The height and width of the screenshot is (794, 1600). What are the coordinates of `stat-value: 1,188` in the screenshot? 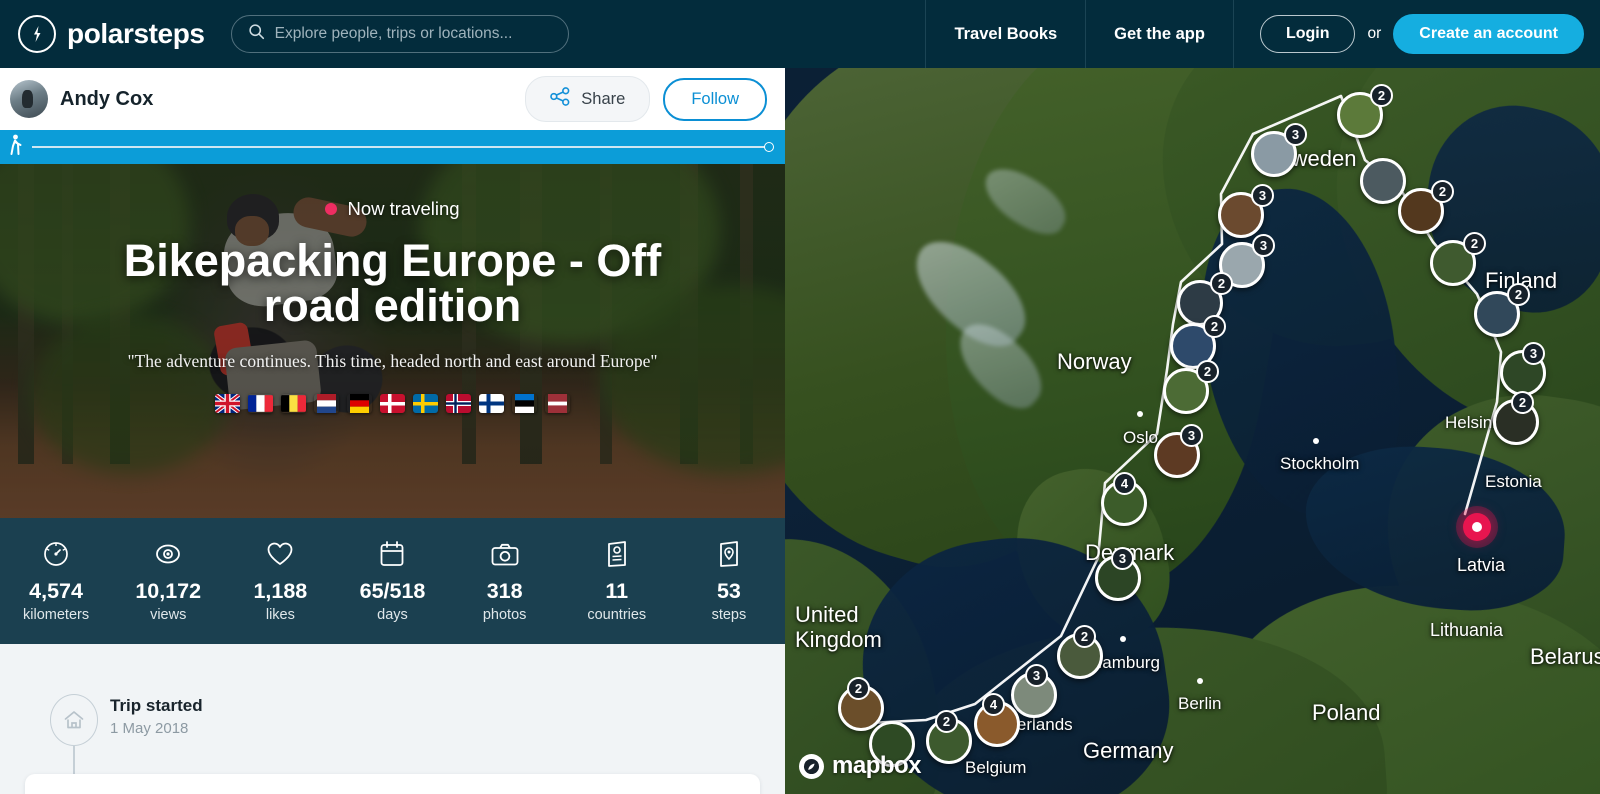 It's located at (280, 591).